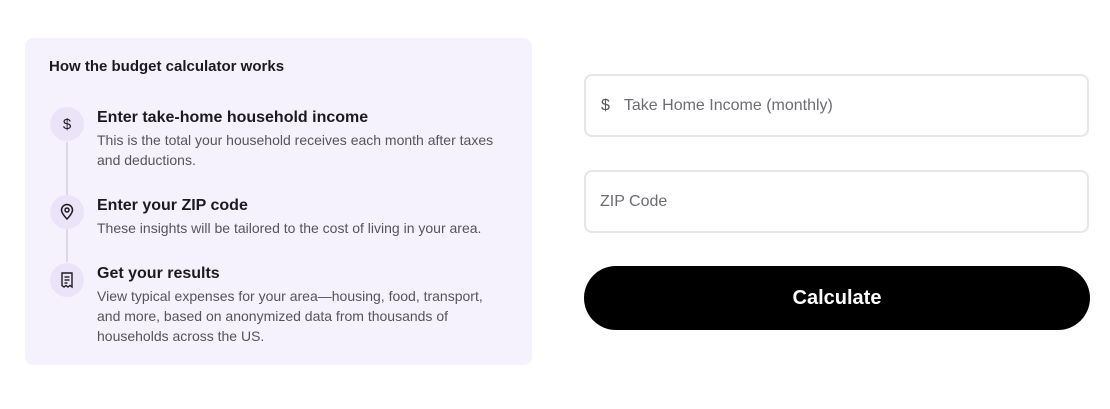 The image size is (1110, 409). I want to click on receipt-icon, so click(67, 280).